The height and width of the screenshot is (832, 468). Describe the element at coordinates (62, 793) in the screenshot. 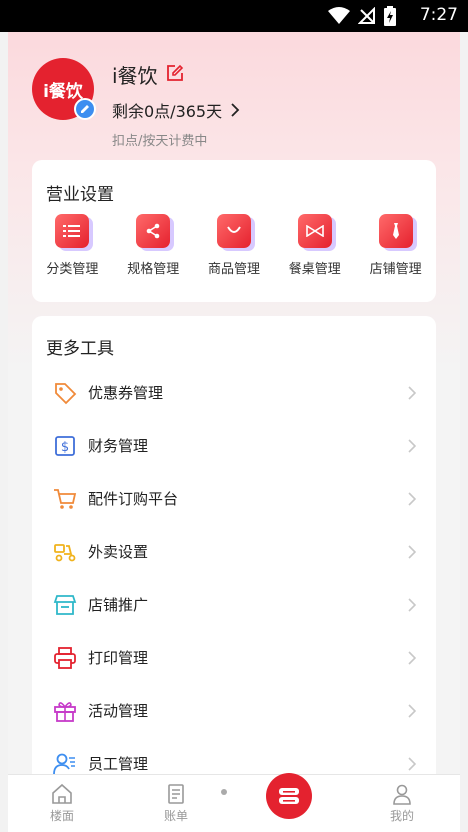

I see `home-icon` at that location.